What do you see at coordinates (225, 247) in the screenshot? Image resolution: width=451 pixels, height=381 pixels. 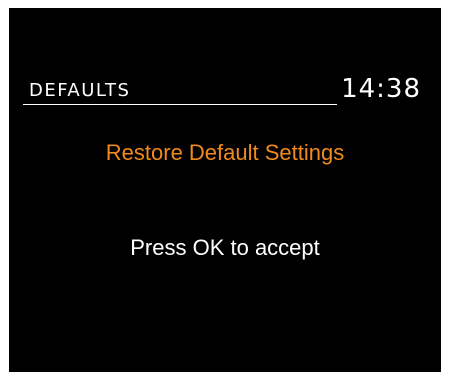 I see `confirm-instruction: Press OK to accept` at bounding box center [225, 247].